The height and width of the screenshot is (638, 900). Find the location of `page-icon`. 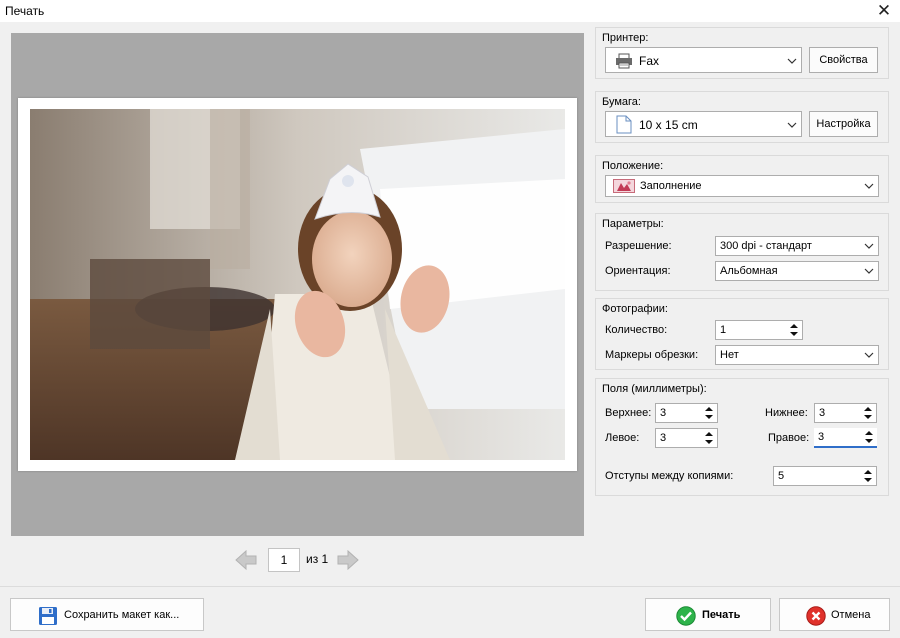

page-icon is located at coordinates (624, 124).